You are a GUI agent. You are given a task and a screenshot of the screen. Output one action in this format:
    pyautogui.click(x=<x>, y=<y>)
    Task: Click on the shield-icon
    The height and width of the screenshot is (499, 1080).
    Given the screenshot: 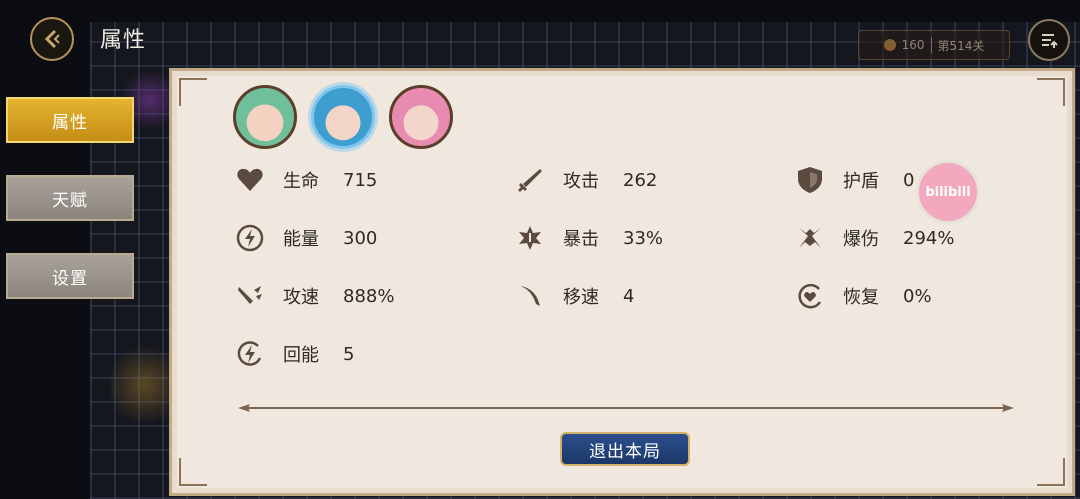 What is the action you would take?
    pyautogui.click(x=810, y=180)
    